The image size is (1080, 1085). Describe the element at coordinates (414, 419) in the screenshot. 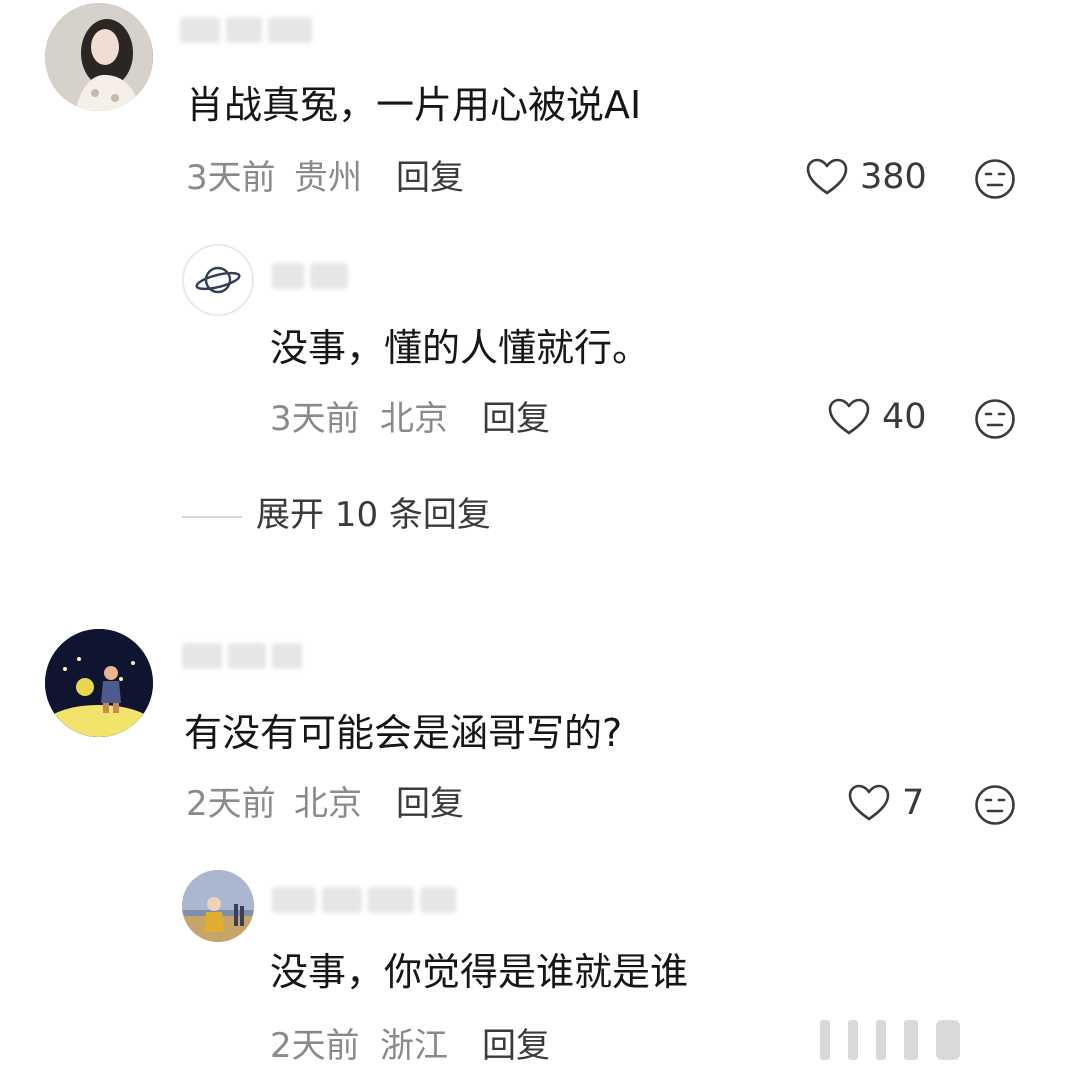

I see `reply-location: 北京` at that location.